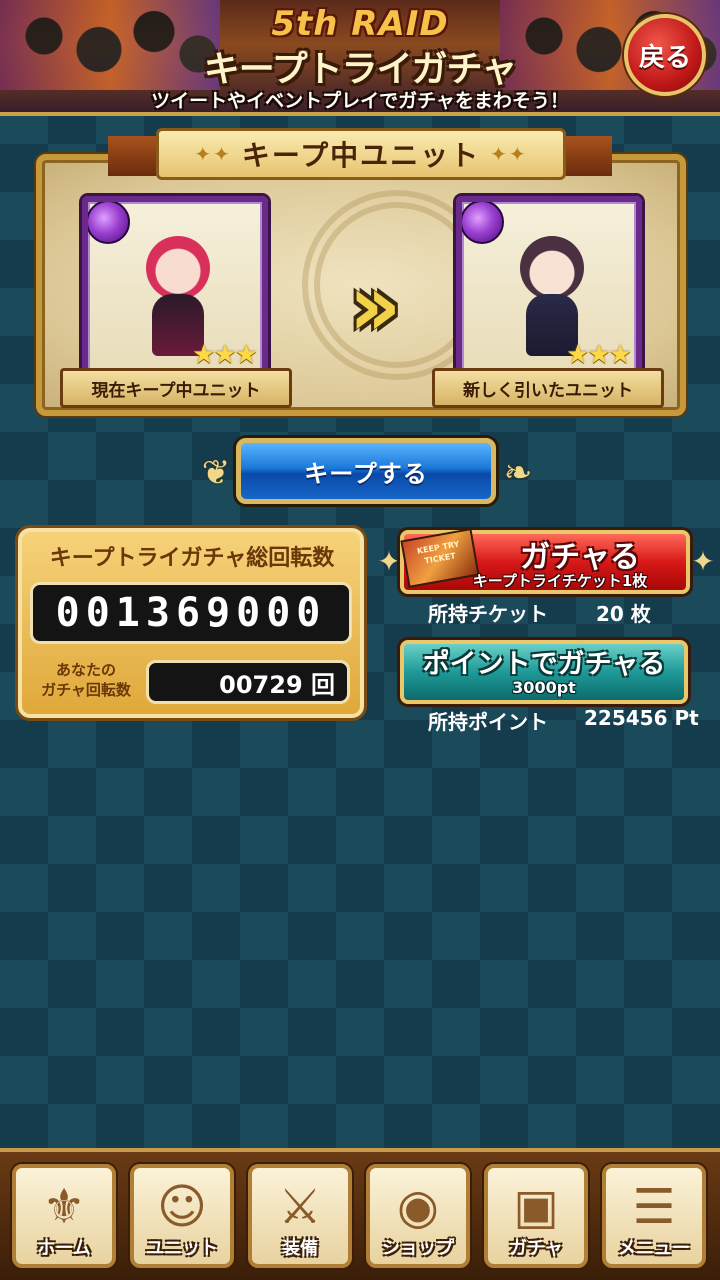 The width and height of the screenshot is (720, 1280). I want to click on nav-home-button: ⚜ ホーム, so click(64, 1216).